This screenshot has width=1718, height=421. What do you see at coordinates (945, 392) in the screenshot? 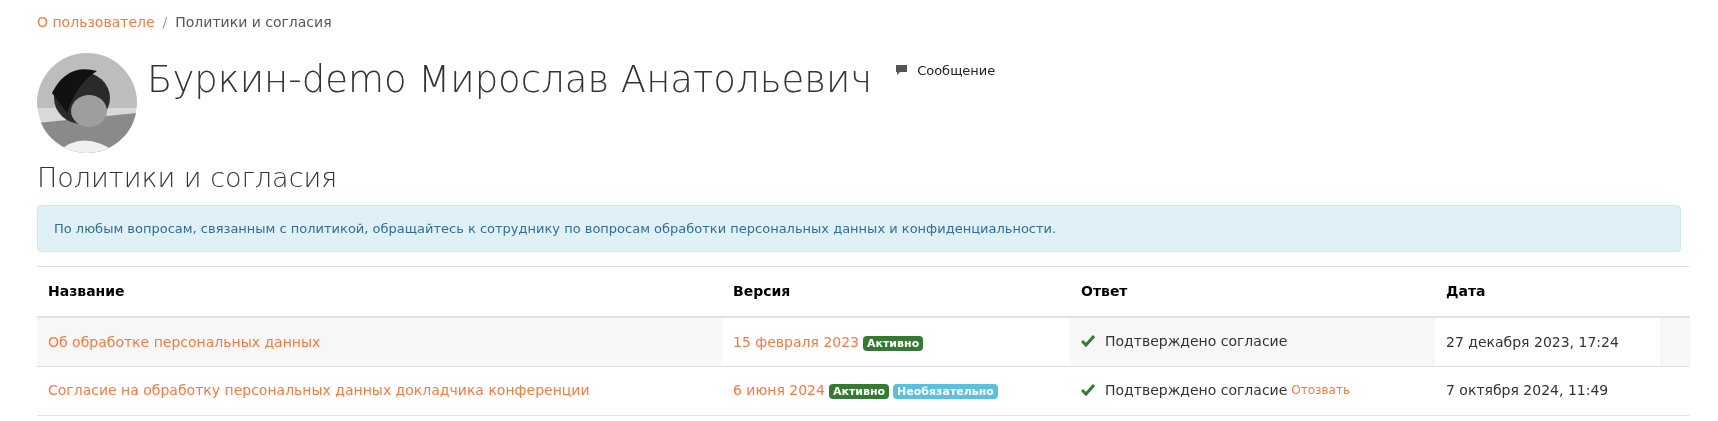
I see `status-badge: Необязательно` at bounding box center [945, 392].